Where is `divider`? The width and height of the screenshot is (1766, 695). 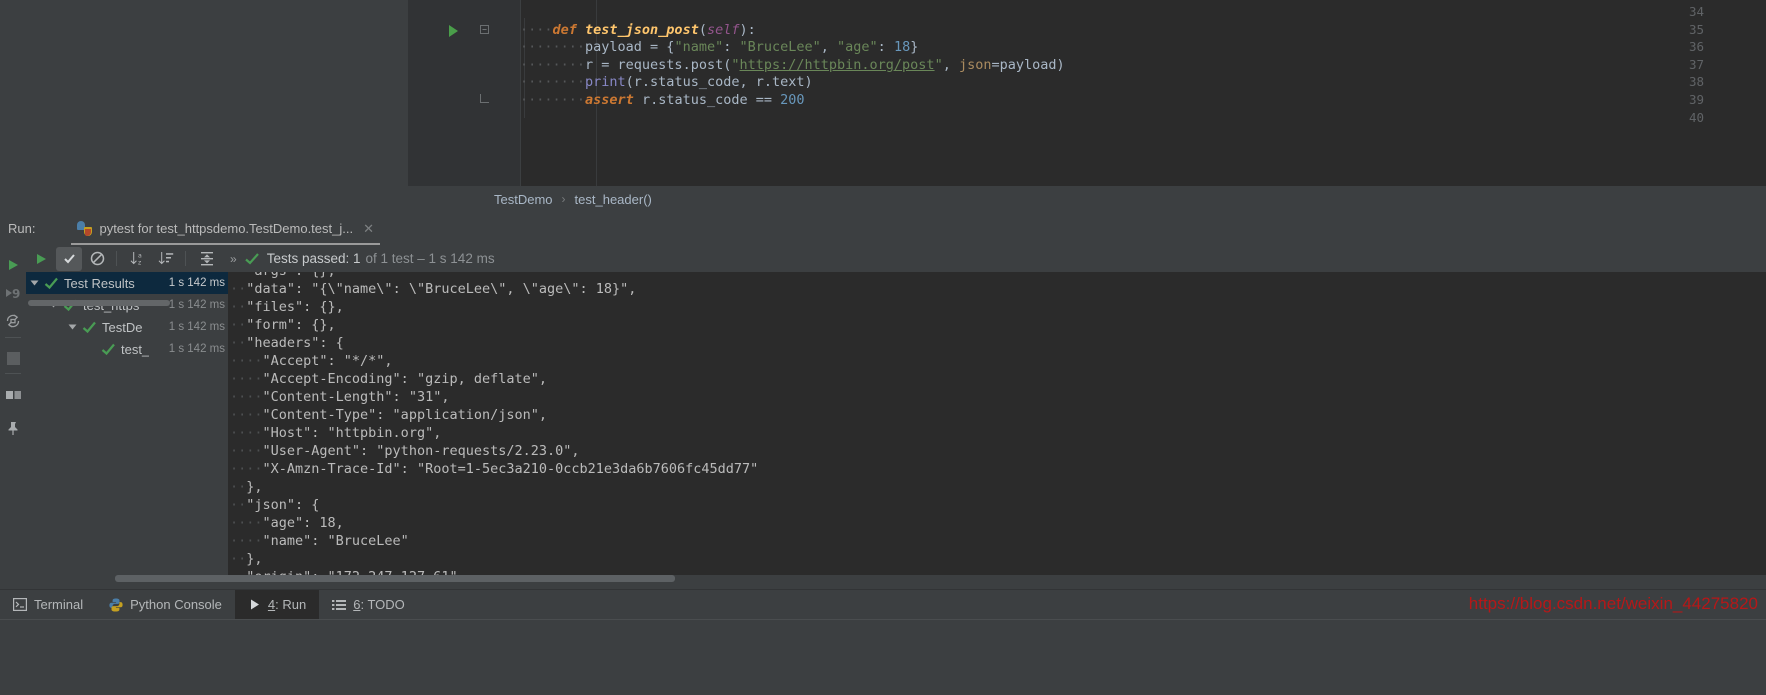
divider is located at coordinates (883, 619).